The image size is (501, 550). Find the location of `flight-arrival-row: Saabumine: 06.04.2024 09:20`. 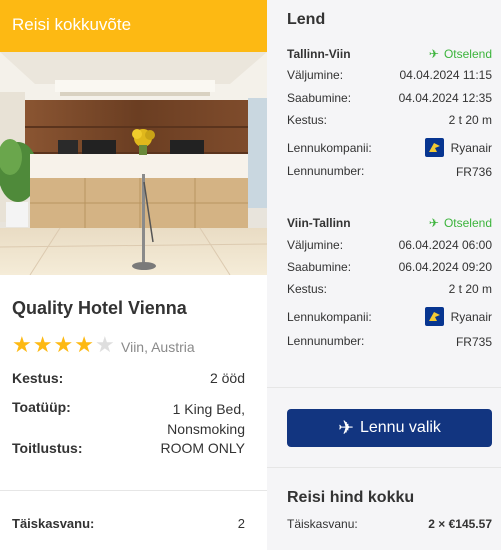

flight-arrival-row: Saabumine: 06.04.2024 09:20 is located at coordinates (389, 267).